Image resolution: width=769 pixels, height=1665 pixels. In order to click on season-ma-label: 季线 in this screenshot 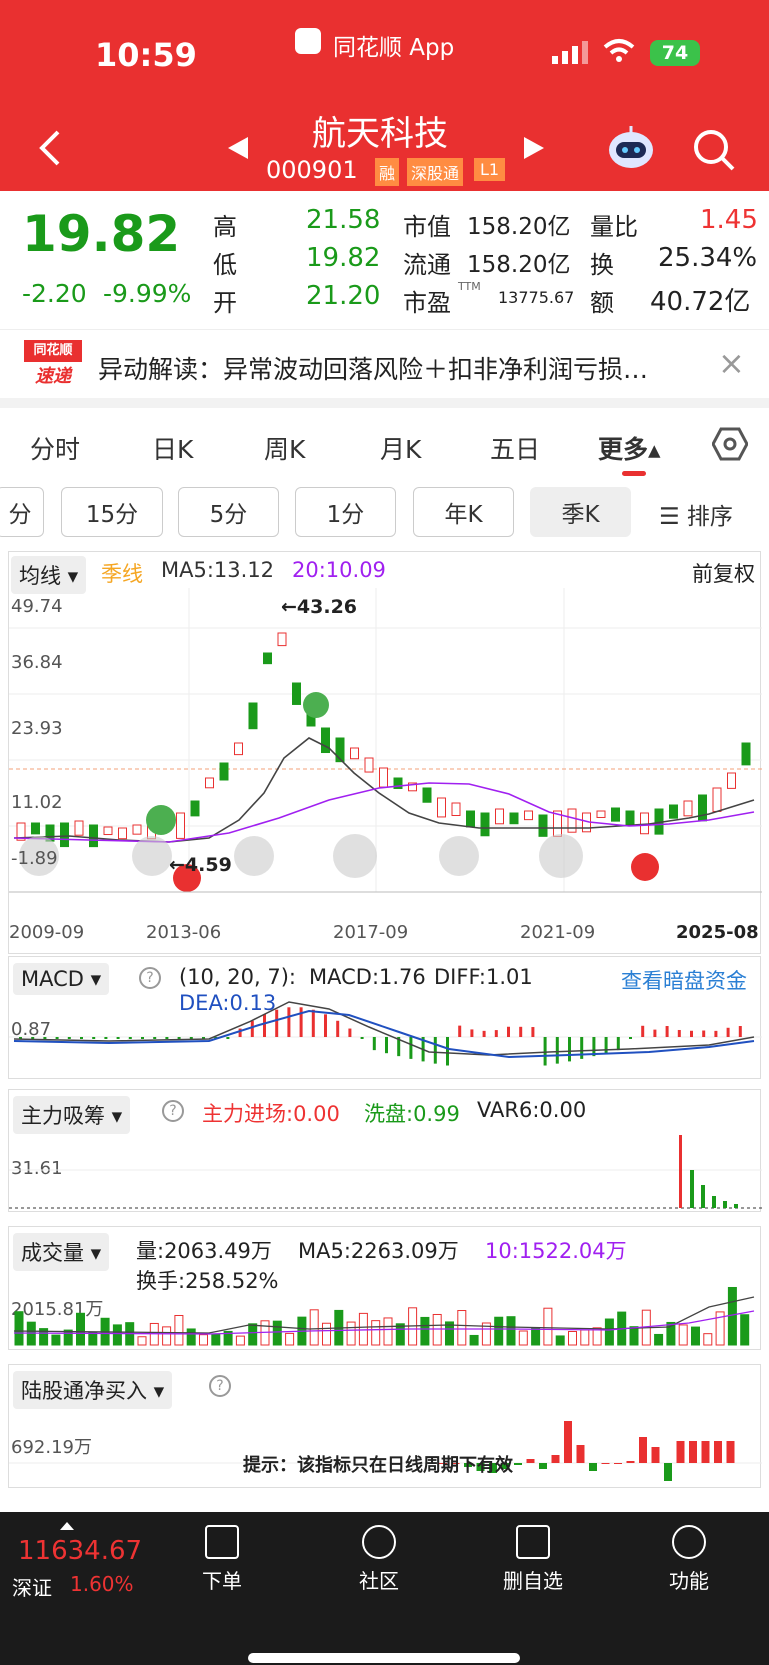, I will do `click(122, 574)`.